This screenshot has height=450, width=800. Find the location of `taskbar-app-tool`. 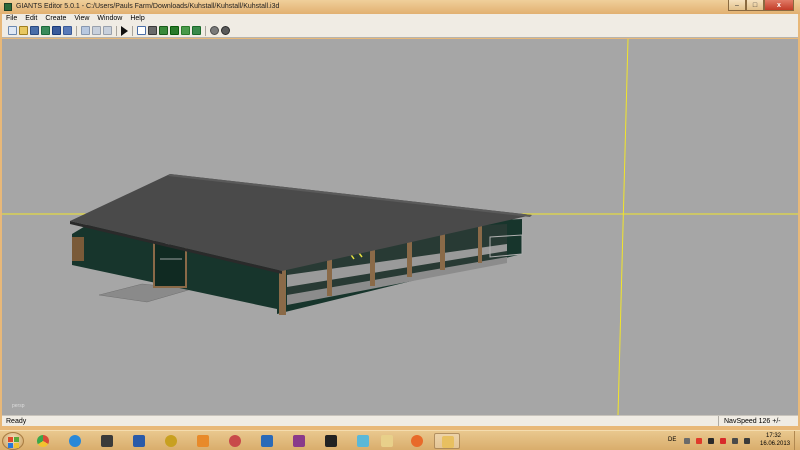

taskbar-app-tool is located at coordinates (107, 441).